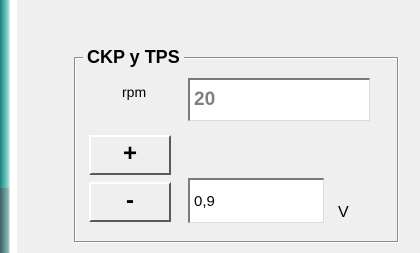  What do you see at coordinates (130, 155) in the screenshot?
I see `increment-button: +` at bounding box center [130, 155].